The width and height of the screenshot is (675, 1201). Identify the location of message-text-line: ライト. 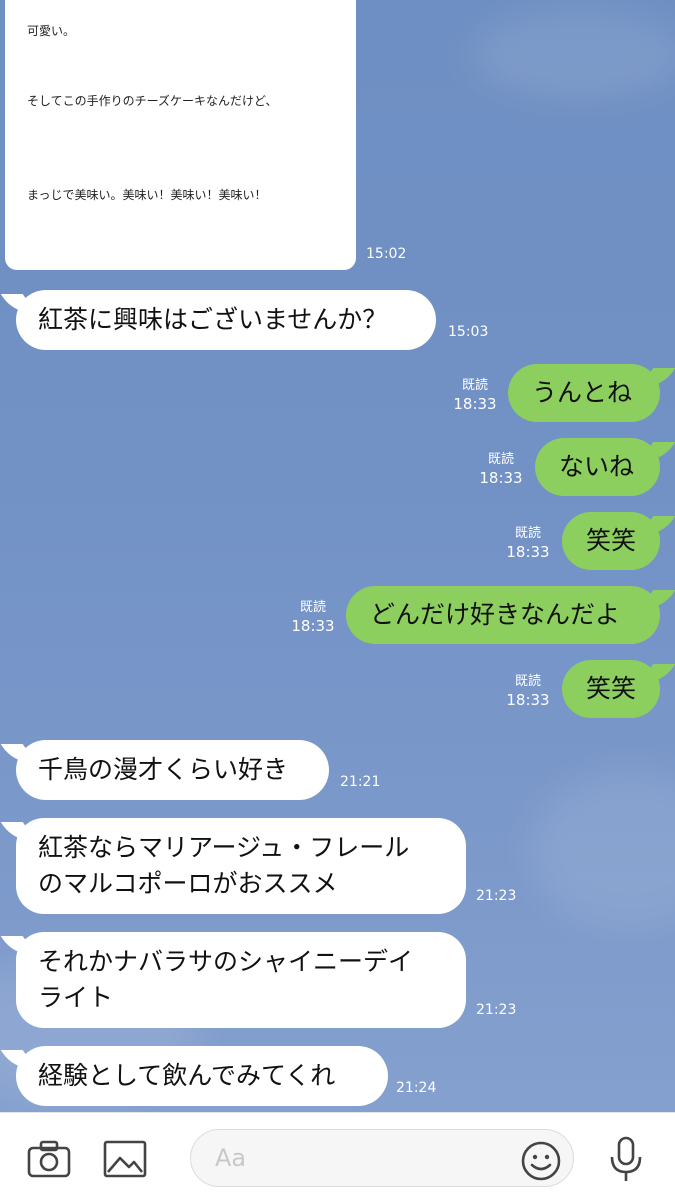
(76, 997).